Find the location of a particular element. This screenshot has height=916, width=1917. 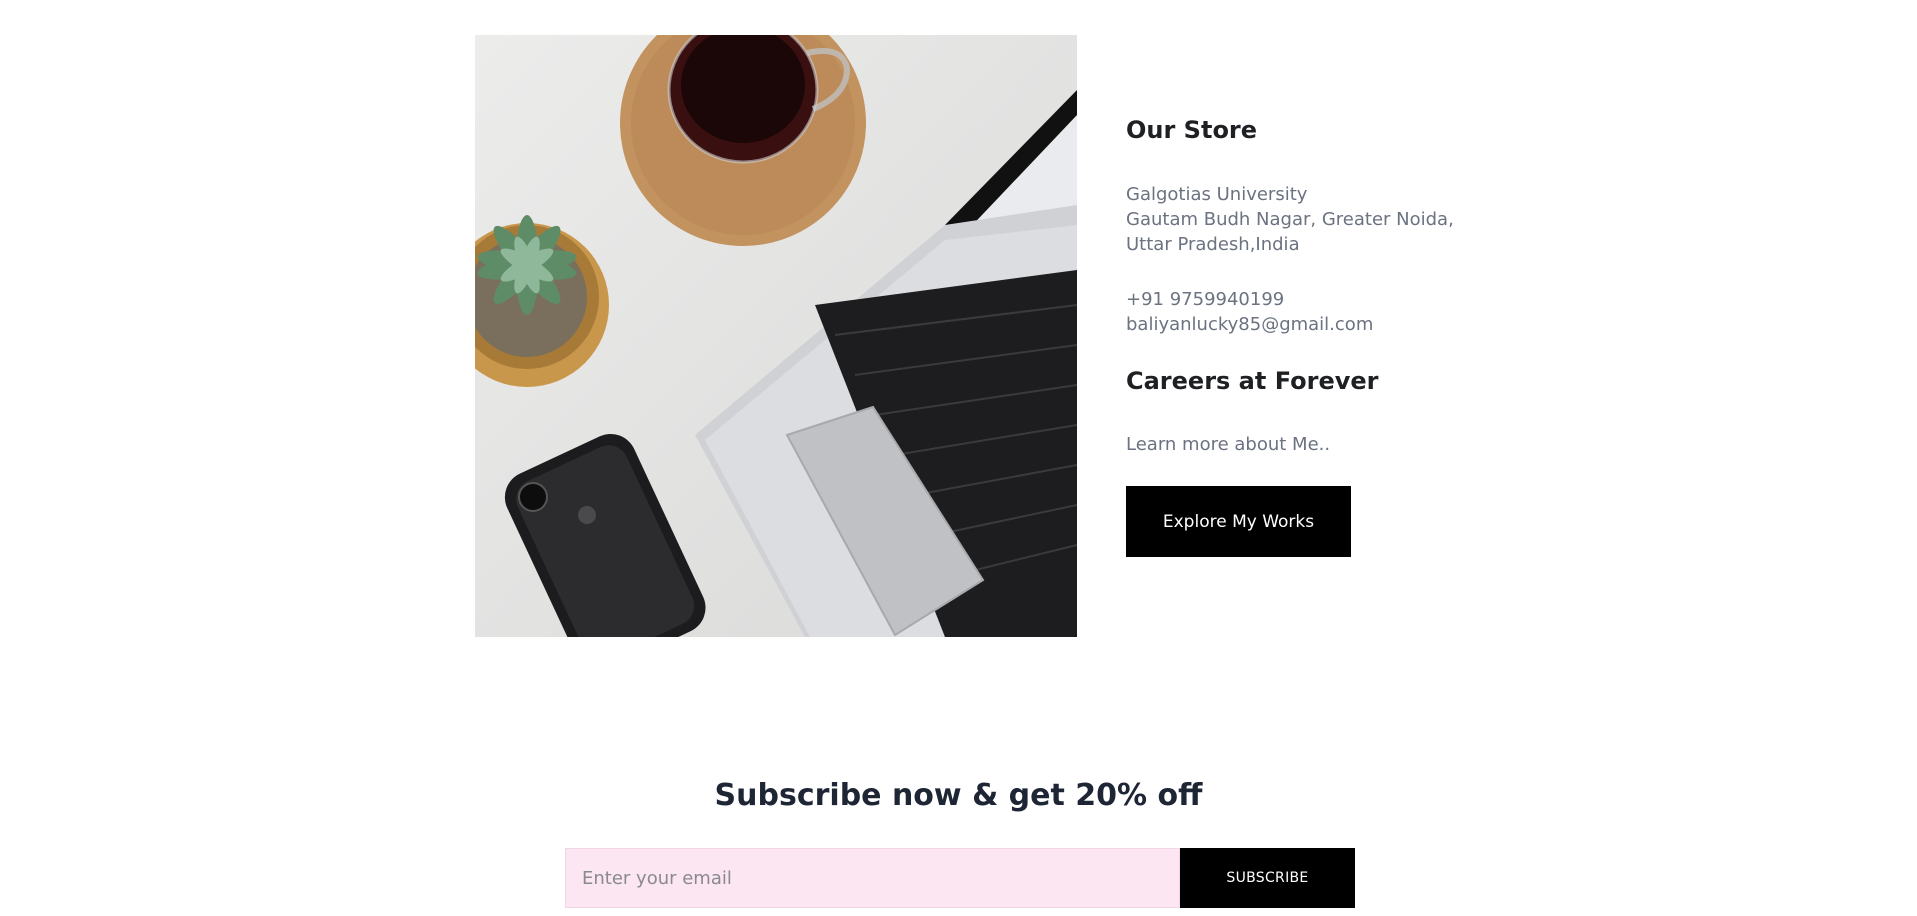

store-heading: Our Store is located at coordinates (1192, 130).